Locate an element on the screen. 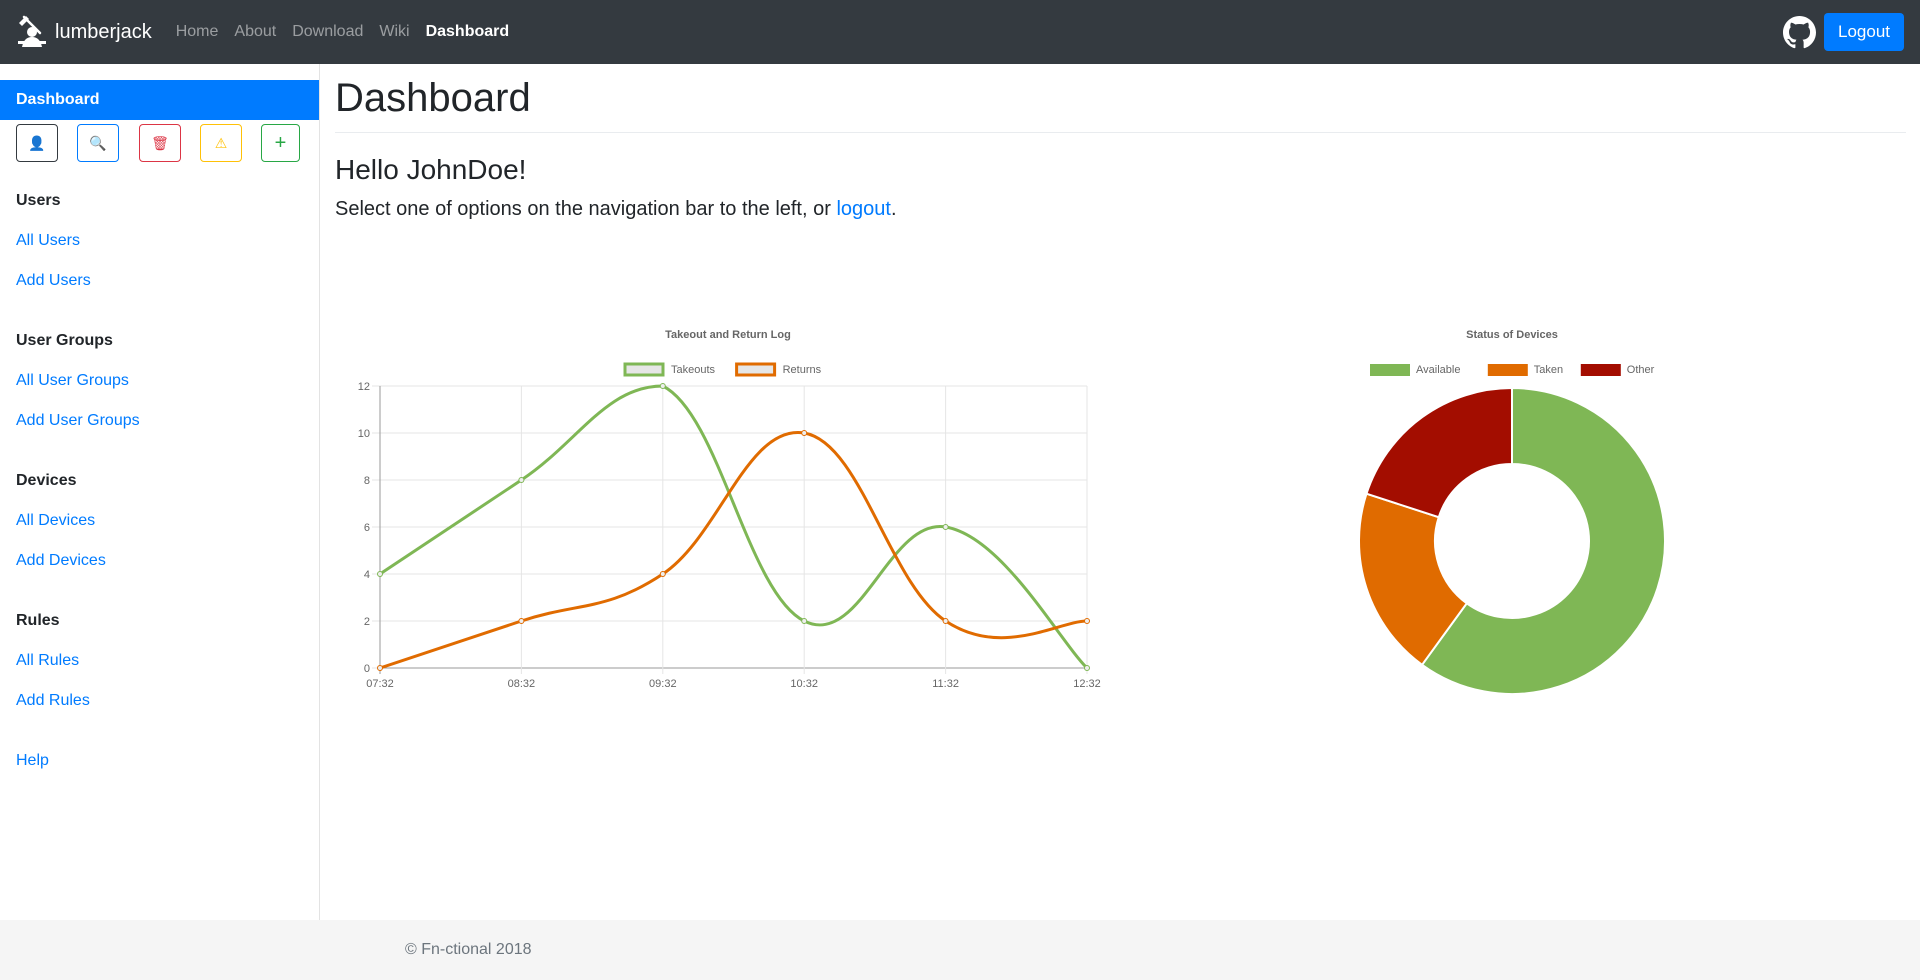 This screenshot has height=980, width=1920. y-tick-label: 2 is located at coordinates (367, 622).